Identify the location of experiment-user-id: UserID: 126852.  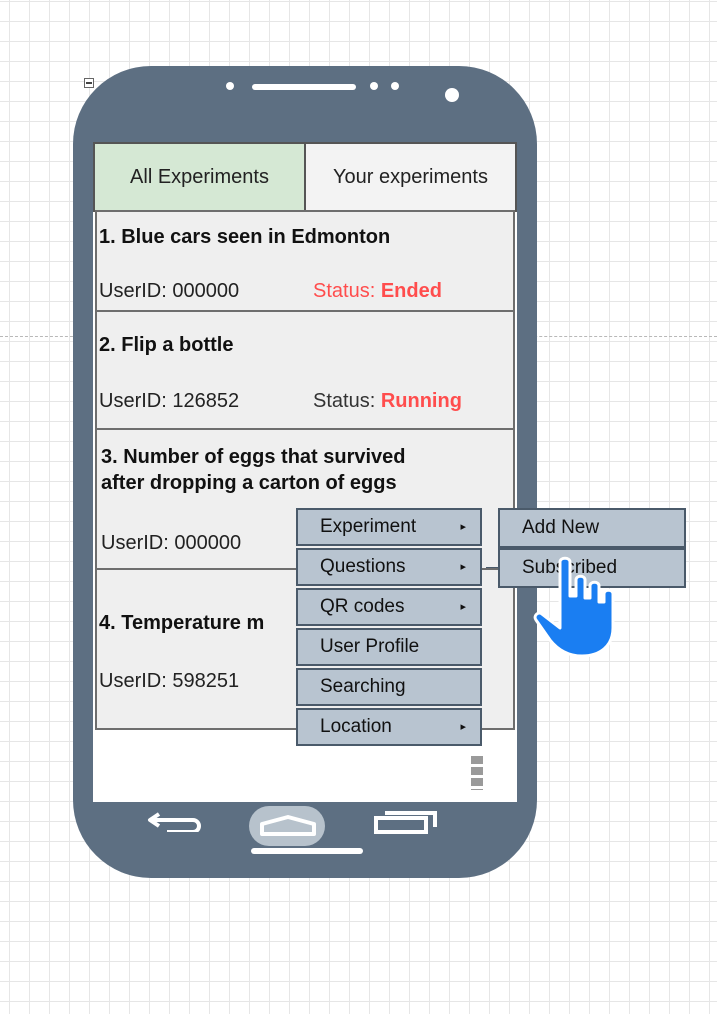
(169, 401).